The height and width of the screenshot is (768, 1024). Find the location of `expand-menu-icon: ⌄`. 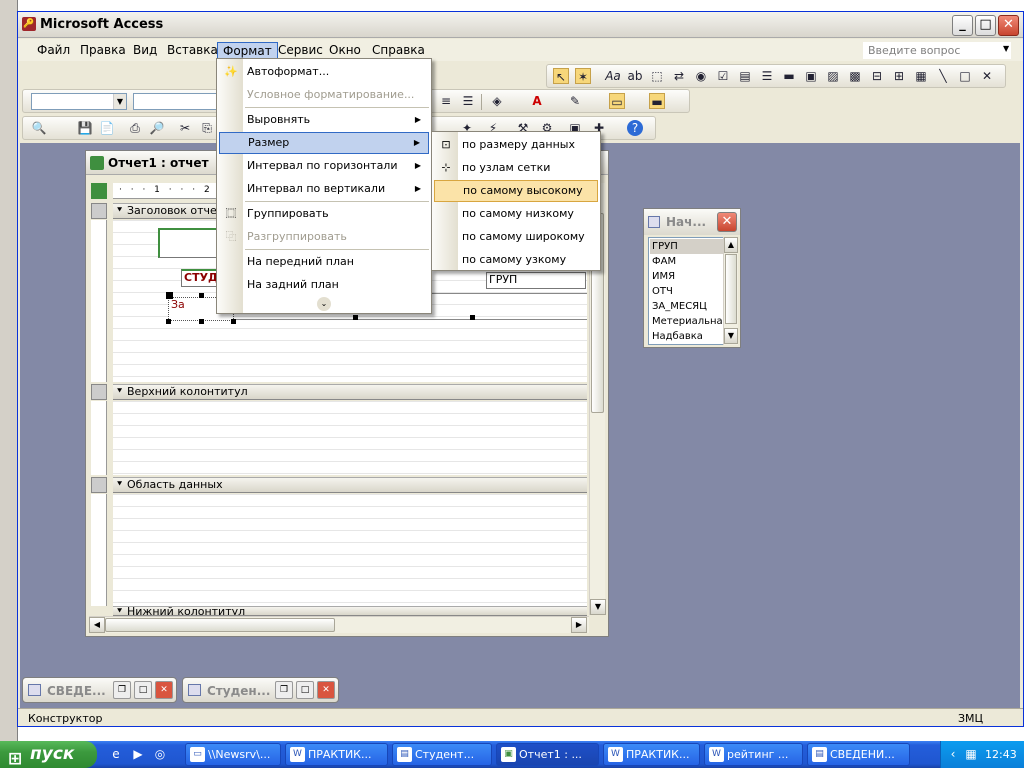

expand-menu-icon: ⌄ is located at coordinates (324, 304).